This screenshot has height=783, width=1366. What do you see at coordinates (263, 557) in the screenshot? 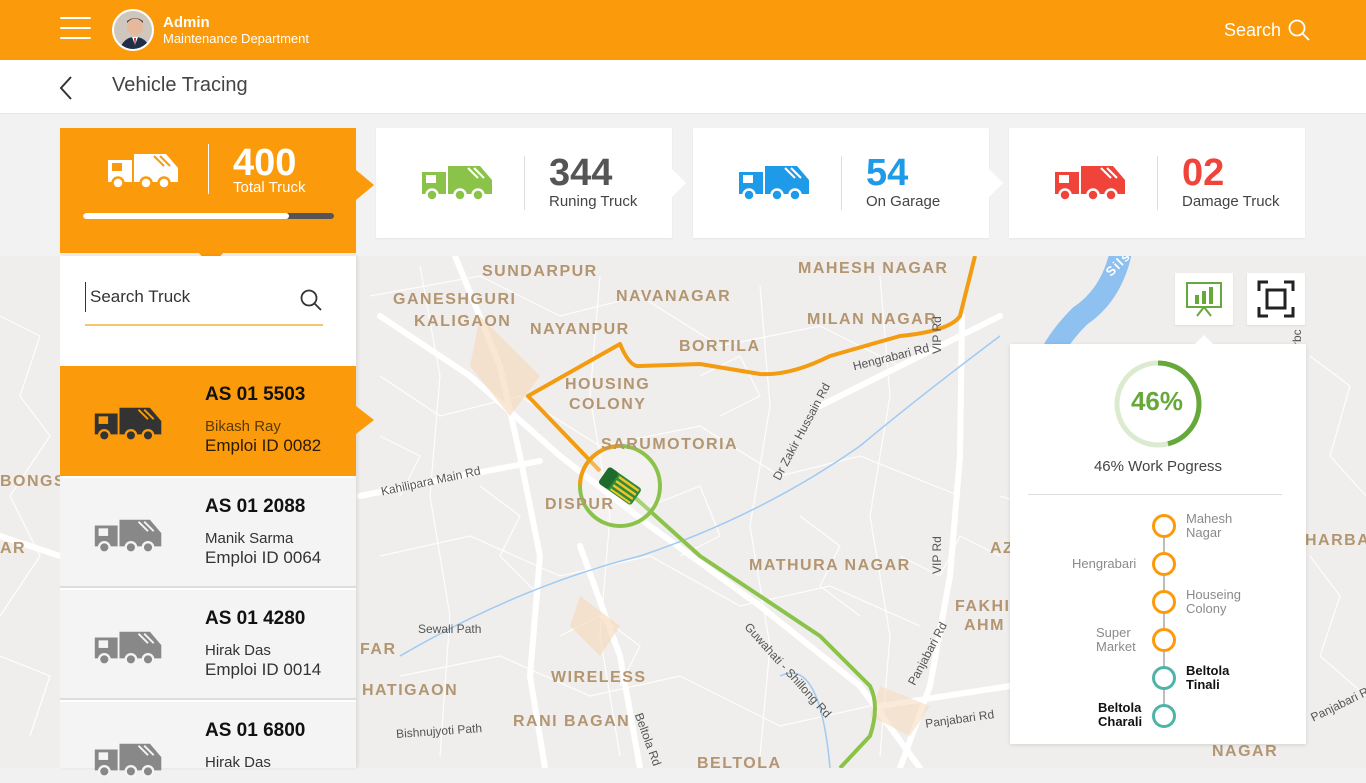
I see `truck-employee-id: Emploi ID 0064` at bounding box center [263, 557].